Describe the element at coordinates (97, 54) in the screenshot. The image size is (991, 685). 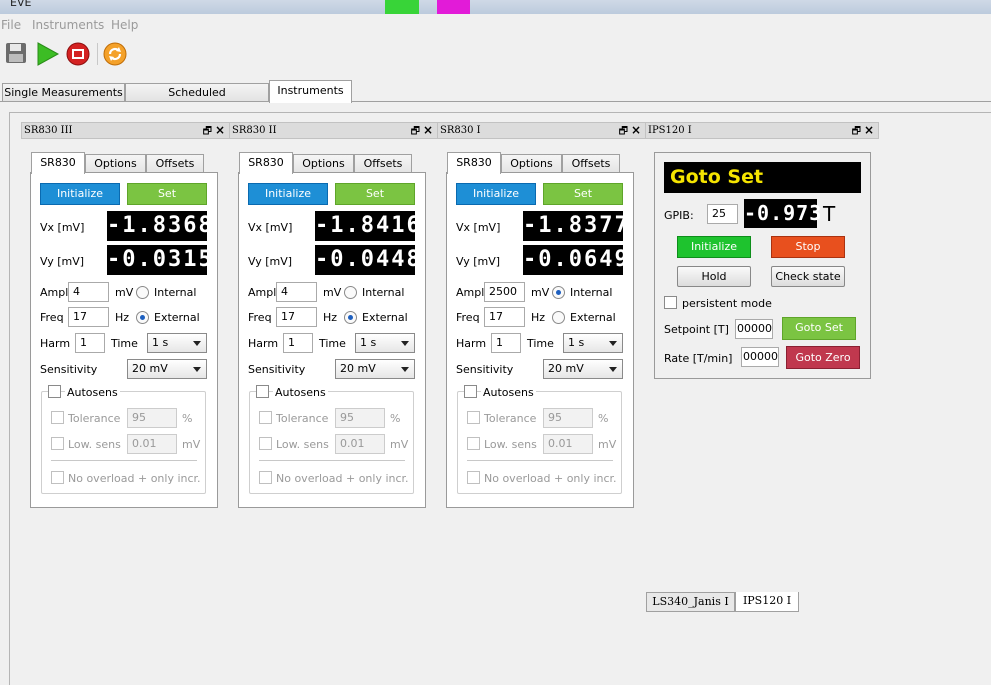
I see `toolbar-separator` at that location.